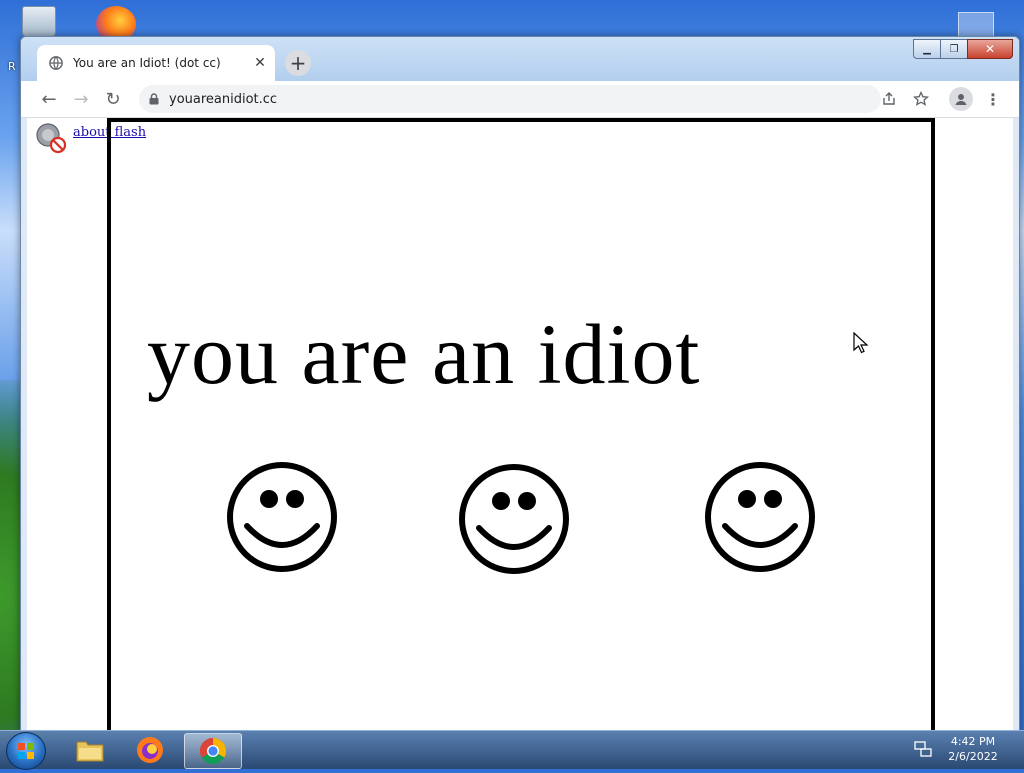 The height and width of the screenshot is (773, 1024). Describe the element at coordinates (993, 99) in the screenshot. I see `browser-menu-icon: ⋮` at that location.